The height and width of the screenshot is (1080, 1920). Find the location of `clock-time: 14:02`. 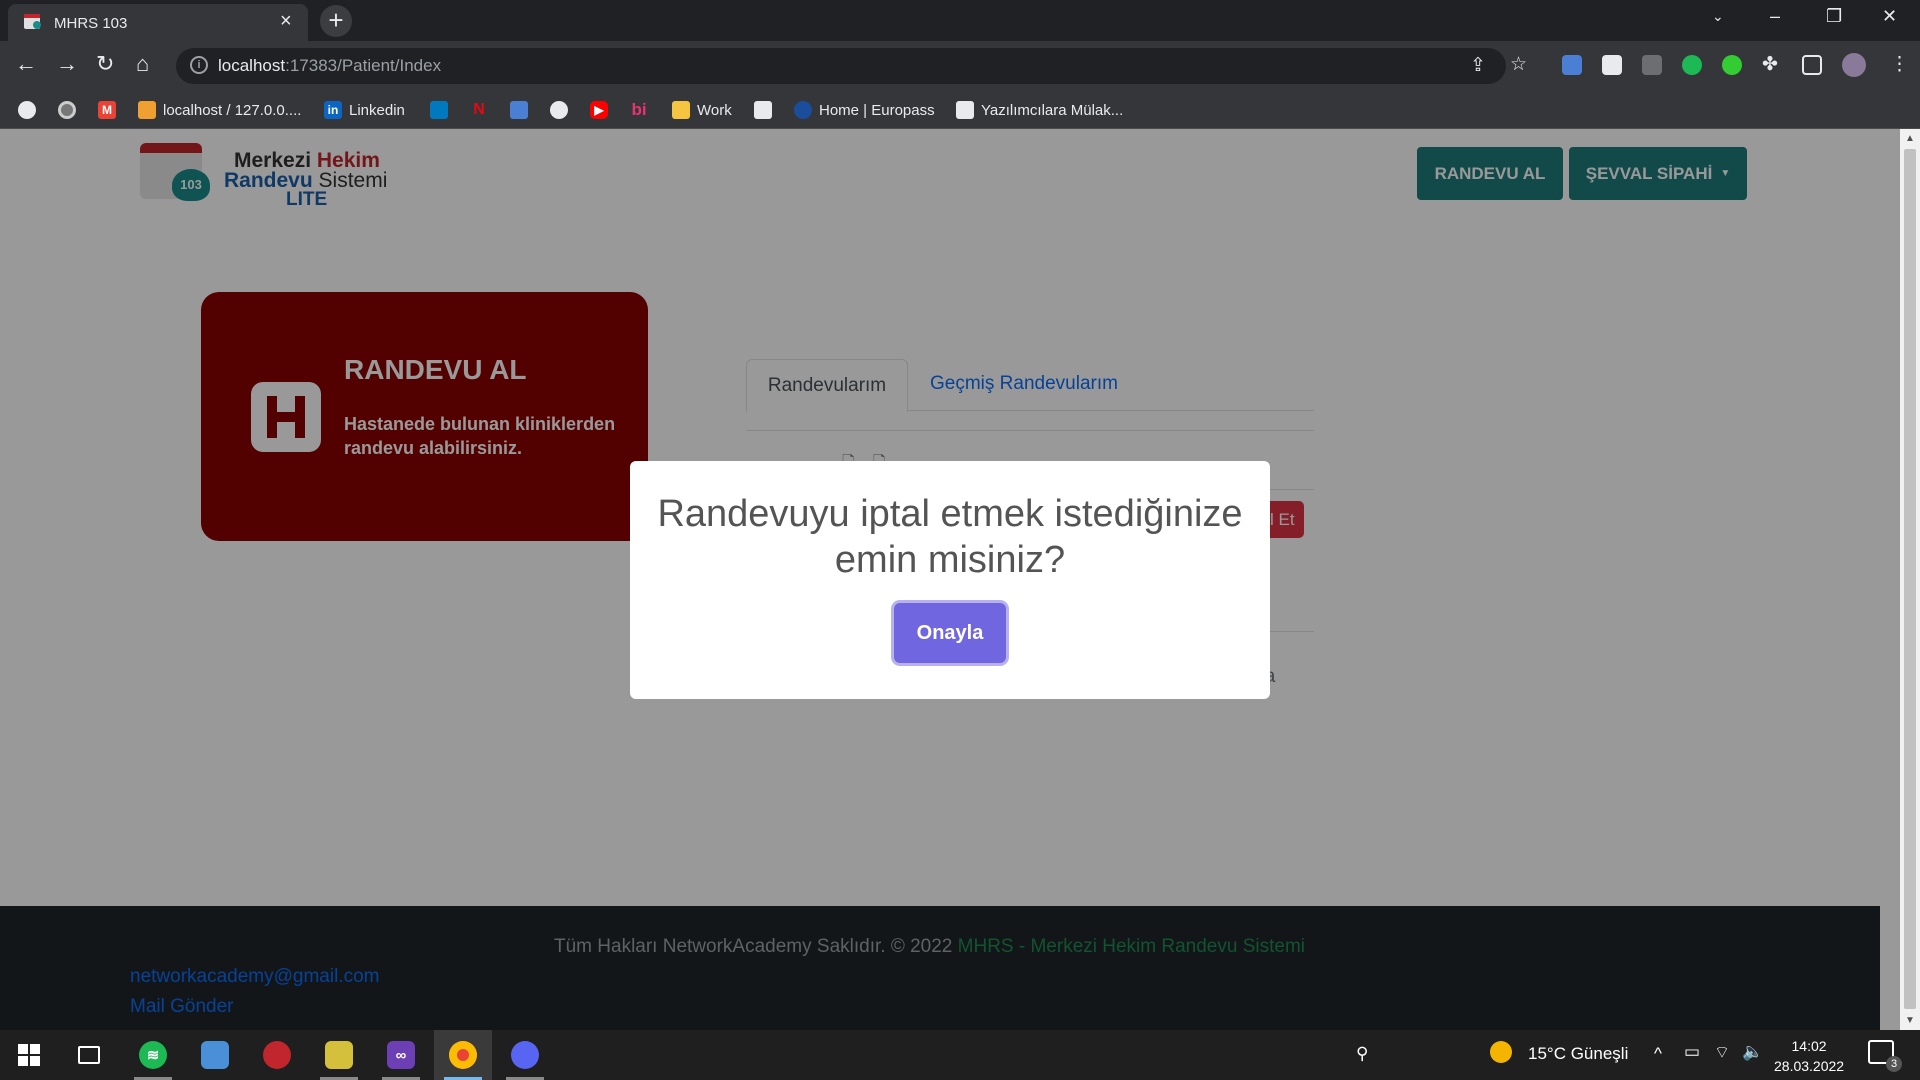

clock-time: 14:02 is located at coordinates (1809, 1046).